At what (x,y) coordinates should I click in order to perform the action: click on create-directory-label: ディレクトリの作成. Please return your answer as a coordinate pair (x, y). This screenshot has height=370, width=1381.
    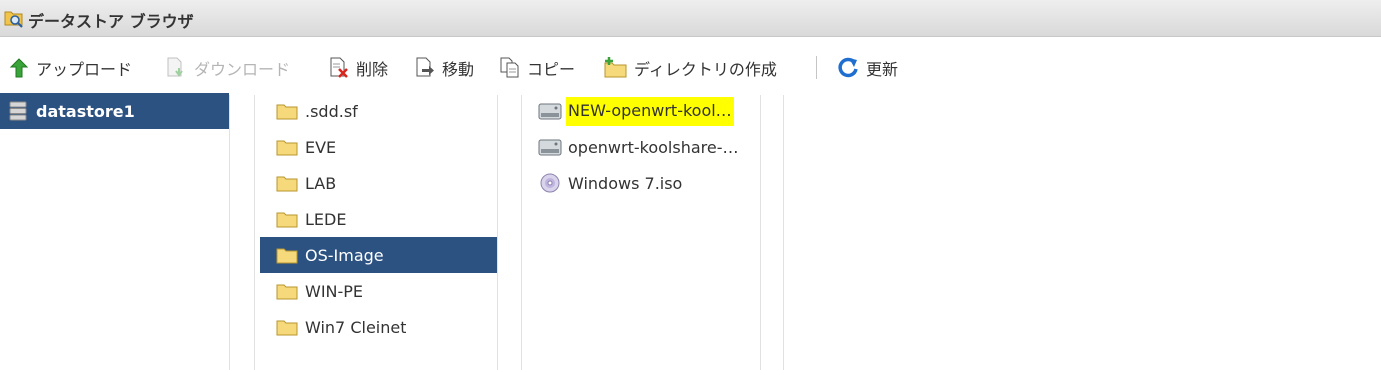
    Looking at the image, I should click on (705, 69).